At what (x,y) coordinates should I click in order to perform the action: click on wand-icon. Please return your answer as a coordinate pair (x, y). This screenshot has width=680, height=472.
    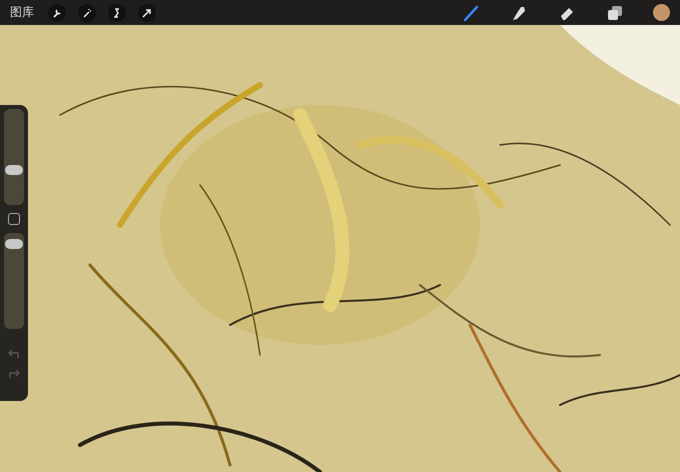
    Looking at the image, I should click on (87, 13).